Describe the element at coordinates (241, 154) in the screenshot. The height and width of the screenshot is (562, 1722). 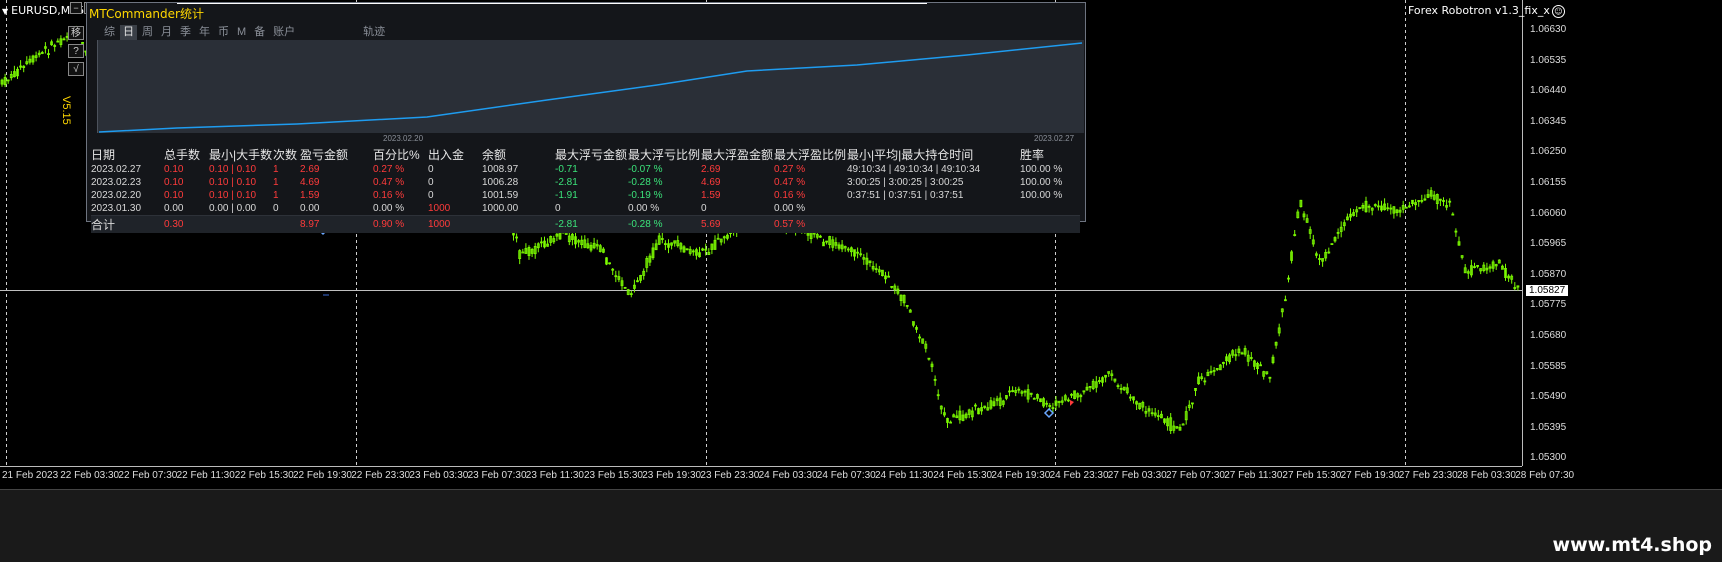
I see `column-header: 最小|大手数` at that location.